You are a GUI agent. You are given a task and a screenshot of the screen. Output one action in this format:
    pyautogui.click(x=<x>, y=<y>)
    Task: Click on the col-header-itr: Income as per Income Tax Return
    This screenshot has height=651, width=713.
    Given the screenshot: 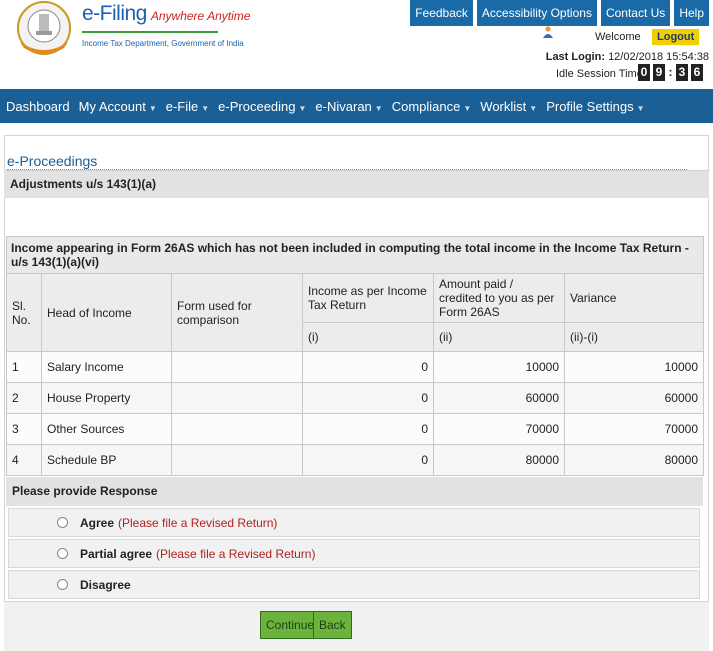 What is the action you would take?
    pyautogui.click(x=368, y=298)
    